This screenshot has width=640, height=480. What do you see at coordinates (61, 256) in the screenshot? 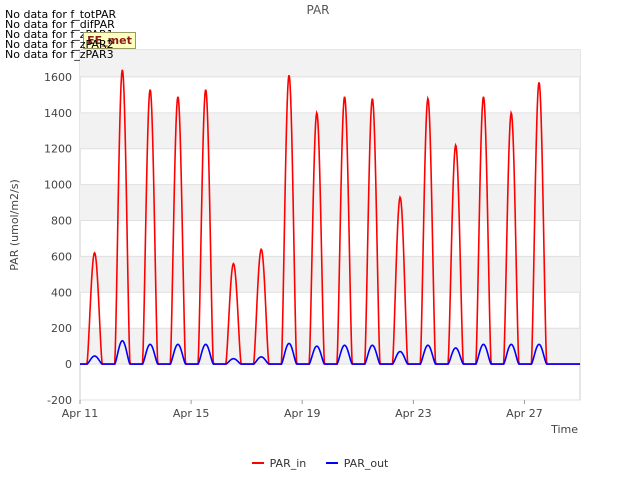
I see `y-tick-label: 600` at bounding box center [61, 256].